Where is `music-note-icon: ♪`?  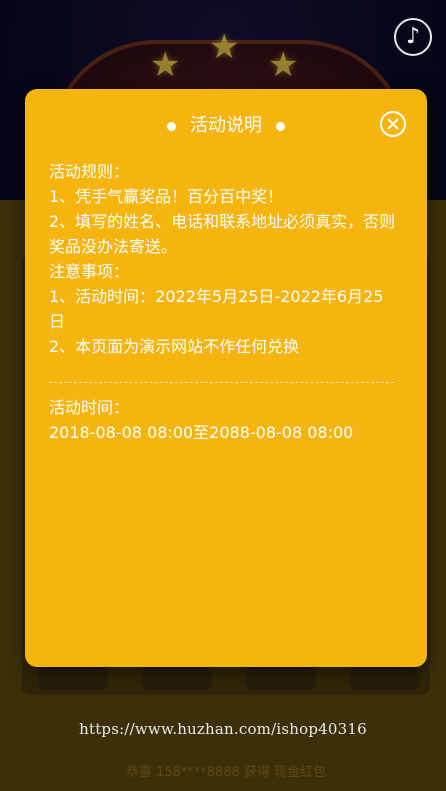
music-note-icon: ♪ is located at coordinates (413, 36).